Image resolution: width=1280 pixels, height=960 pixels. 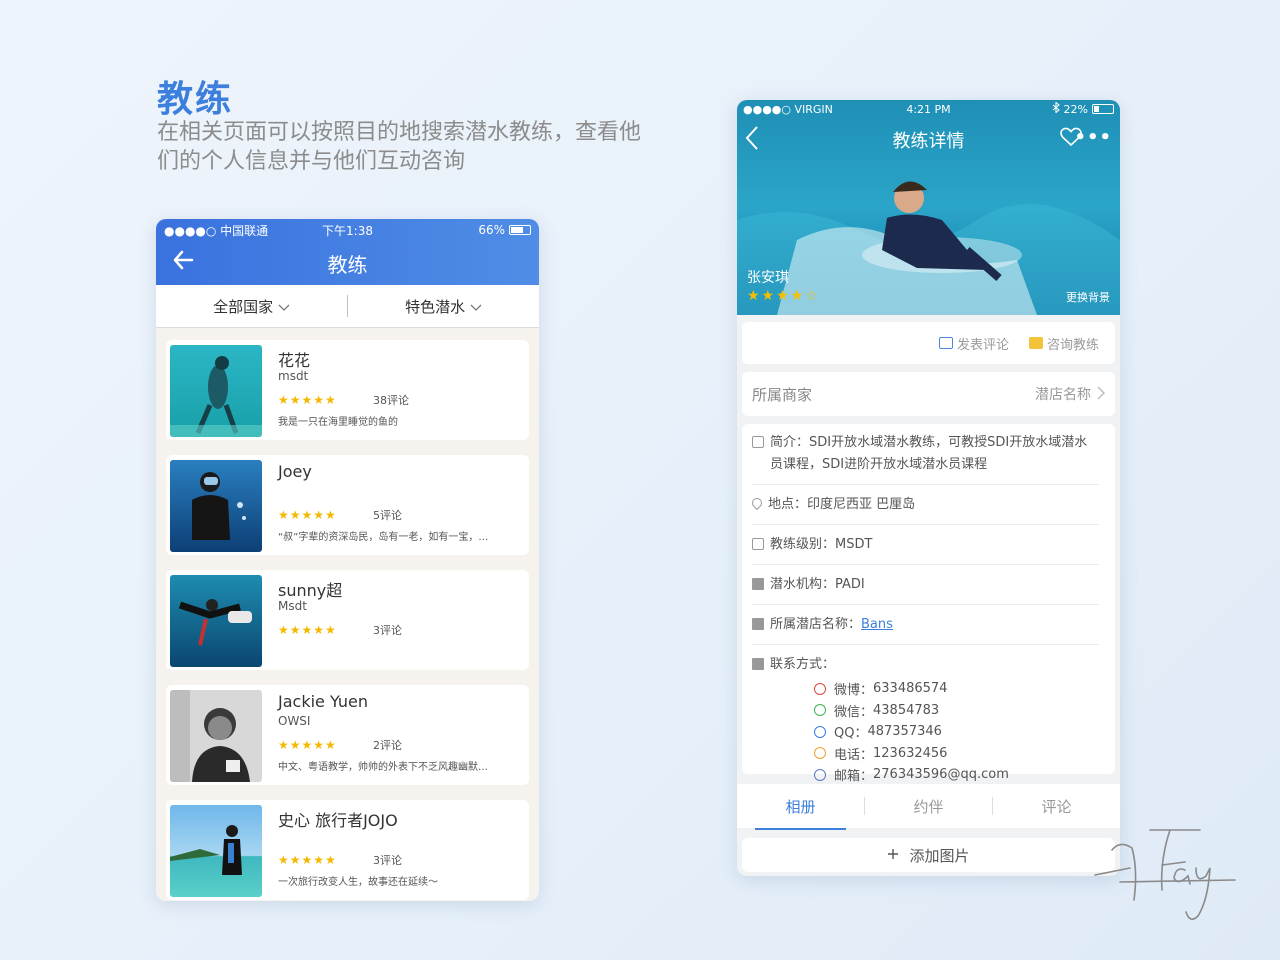 What do you see at coordinates (323, 701) in the screenshot?
I see `coach-name: Jackie Yuen` at bounding box center [323, 701].